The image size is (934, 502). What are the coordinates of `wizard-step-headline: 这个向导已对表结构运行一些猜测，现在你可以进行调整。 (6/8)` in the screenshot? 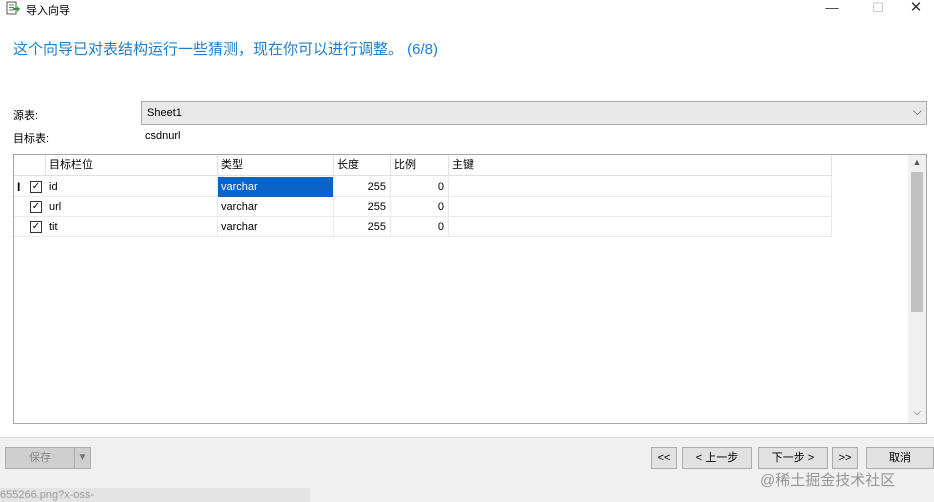 It's located at (226, 49).